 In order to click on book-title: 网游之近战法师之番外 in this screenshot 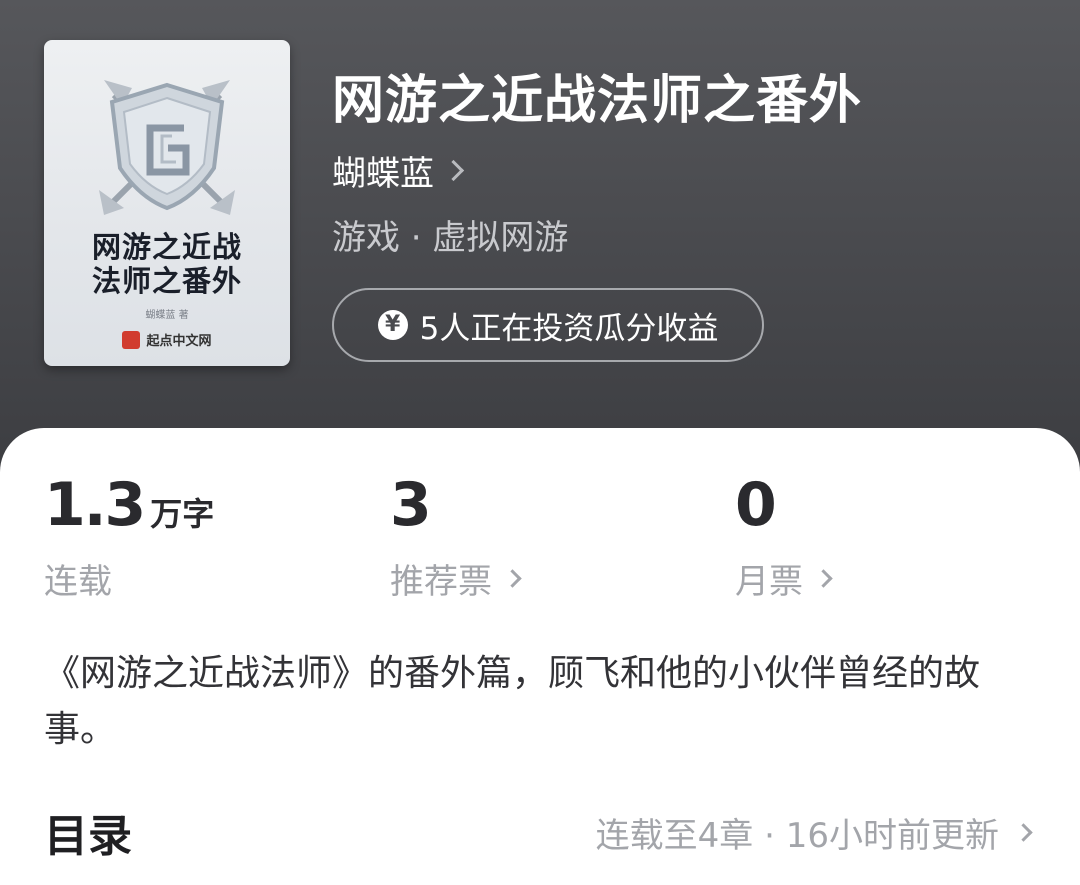, I will do `click(597, 101)`.